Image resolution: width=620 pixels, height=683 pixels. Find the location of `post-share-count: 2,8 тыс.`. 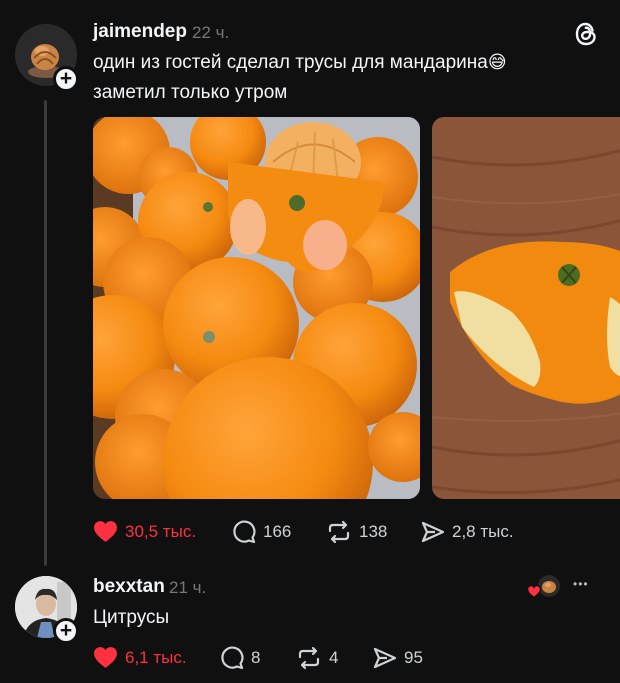

post-share-count: 2,8 тыс. is located at coordinates (483, 531).